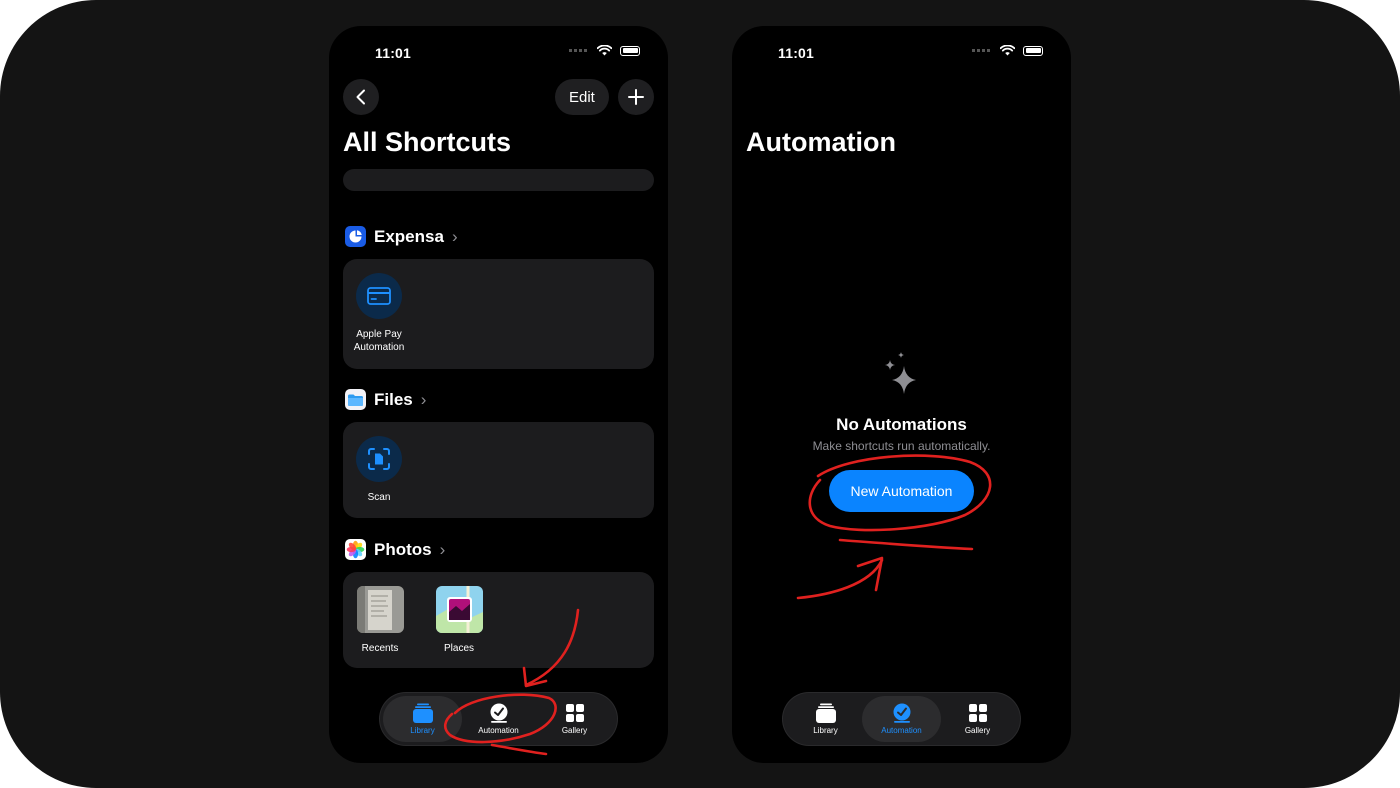  I want to click on credit-card-icon, so click(379, 296).